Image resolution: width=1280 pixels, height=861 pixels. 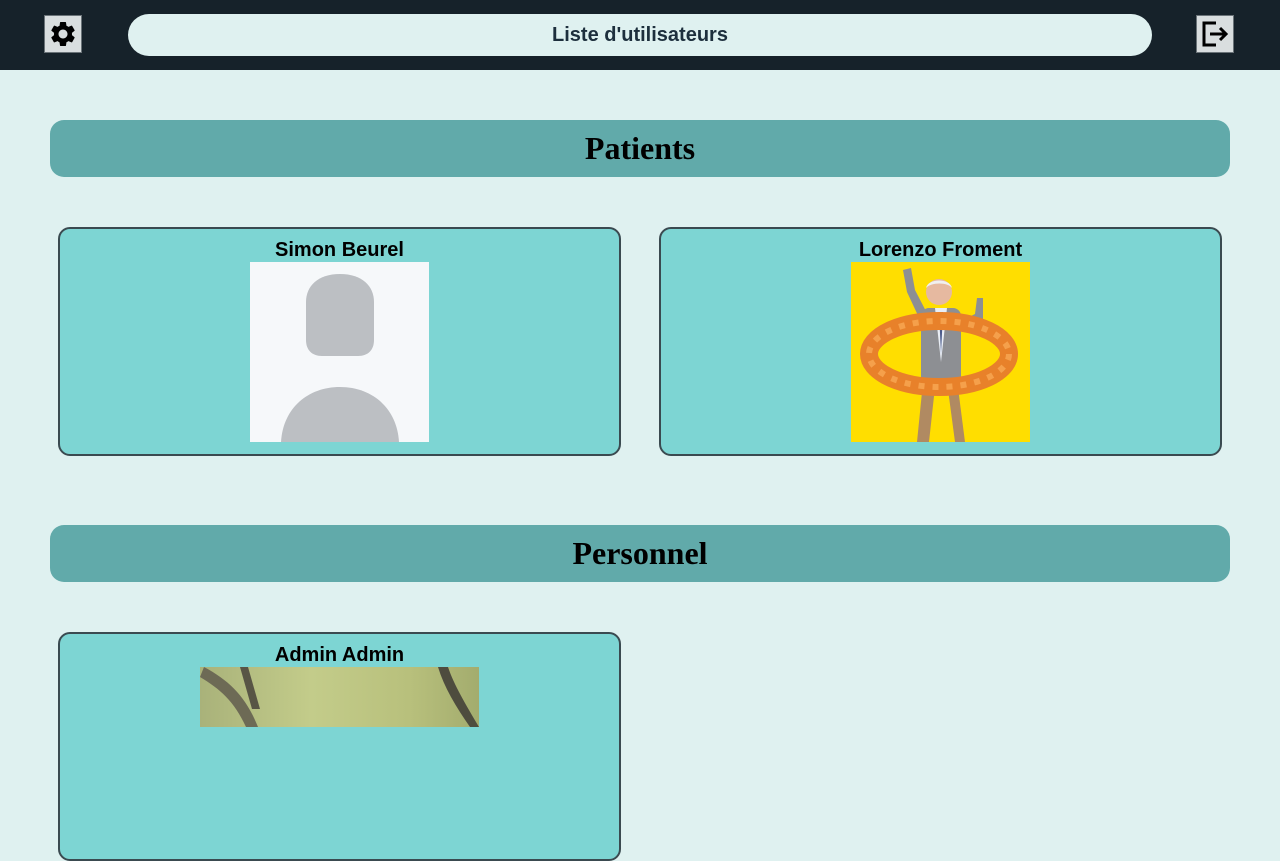 I want to click on user-card: Admin Admin, so click(x=339, y=746).